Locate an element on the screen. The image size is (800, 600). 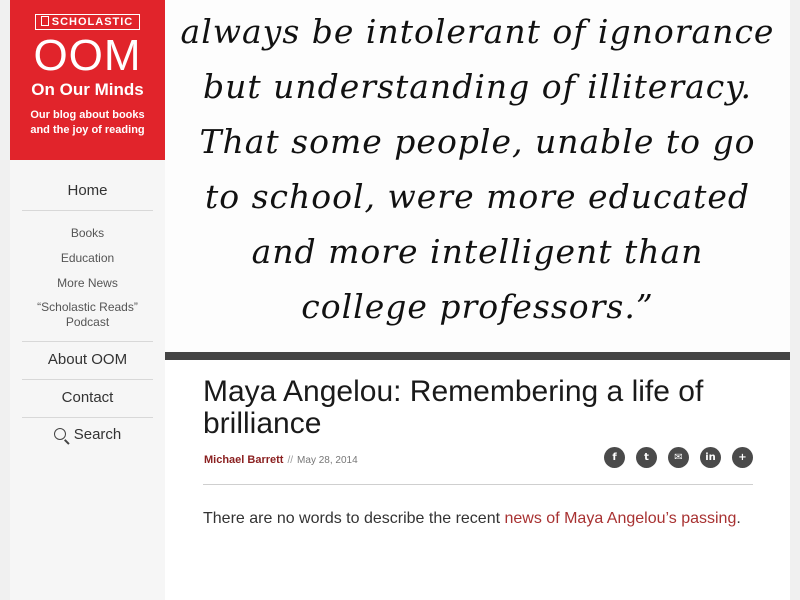
share-buttons: f t ✉ in + is located at coordinates (678, 457).